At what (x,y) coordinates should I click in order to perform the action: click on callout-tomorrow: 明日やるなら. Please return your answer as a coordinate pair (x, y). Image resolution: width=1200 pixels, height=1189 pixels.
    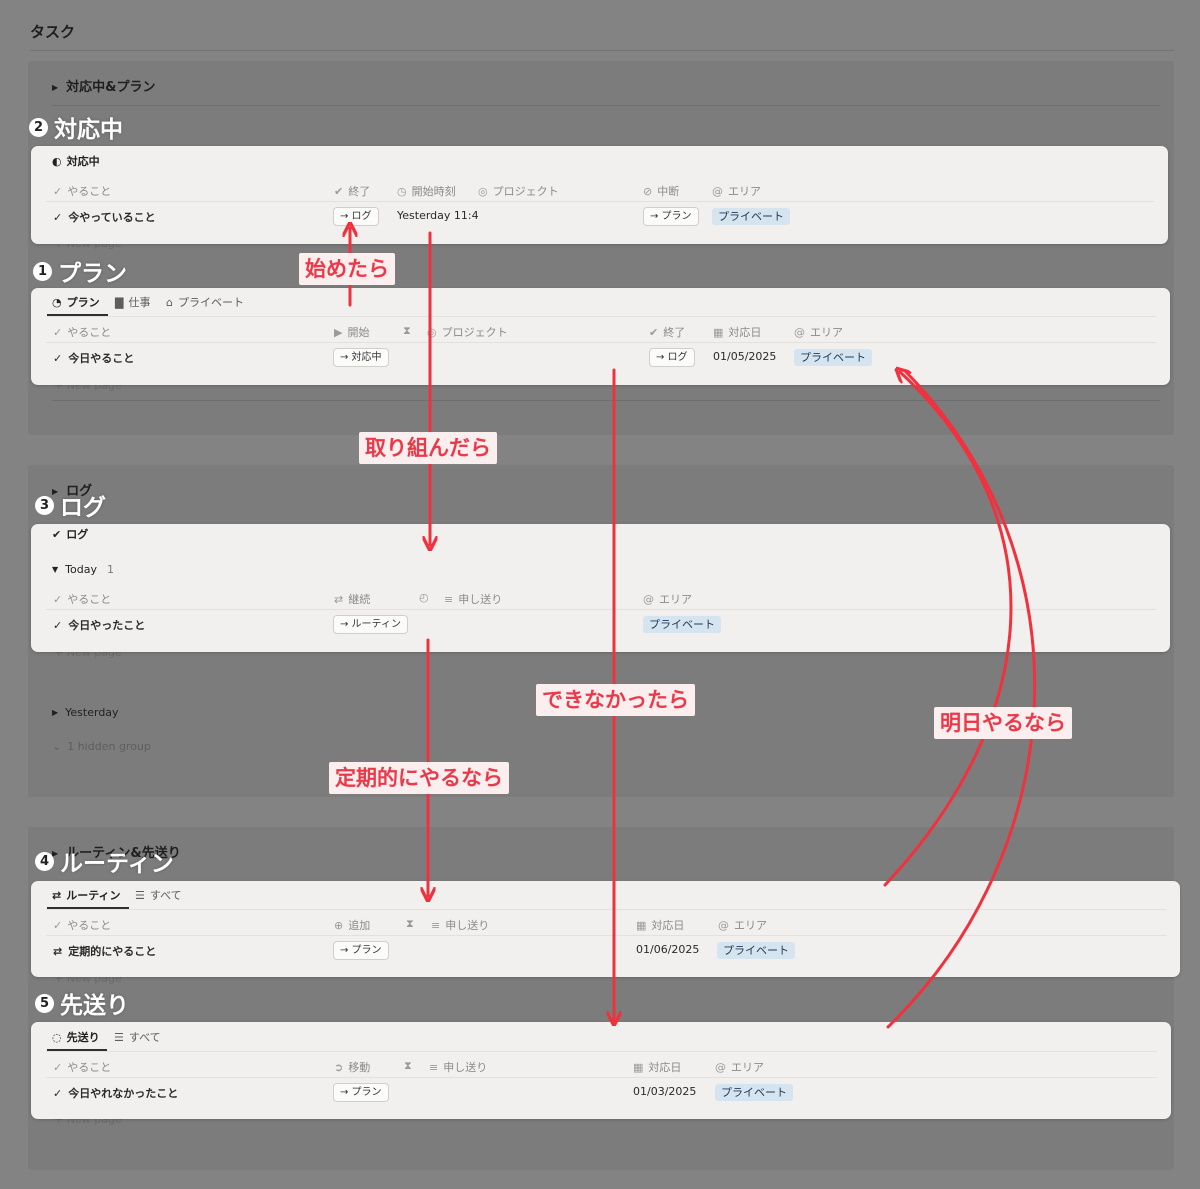
    Looking at the image, I should click on (1003, 723).